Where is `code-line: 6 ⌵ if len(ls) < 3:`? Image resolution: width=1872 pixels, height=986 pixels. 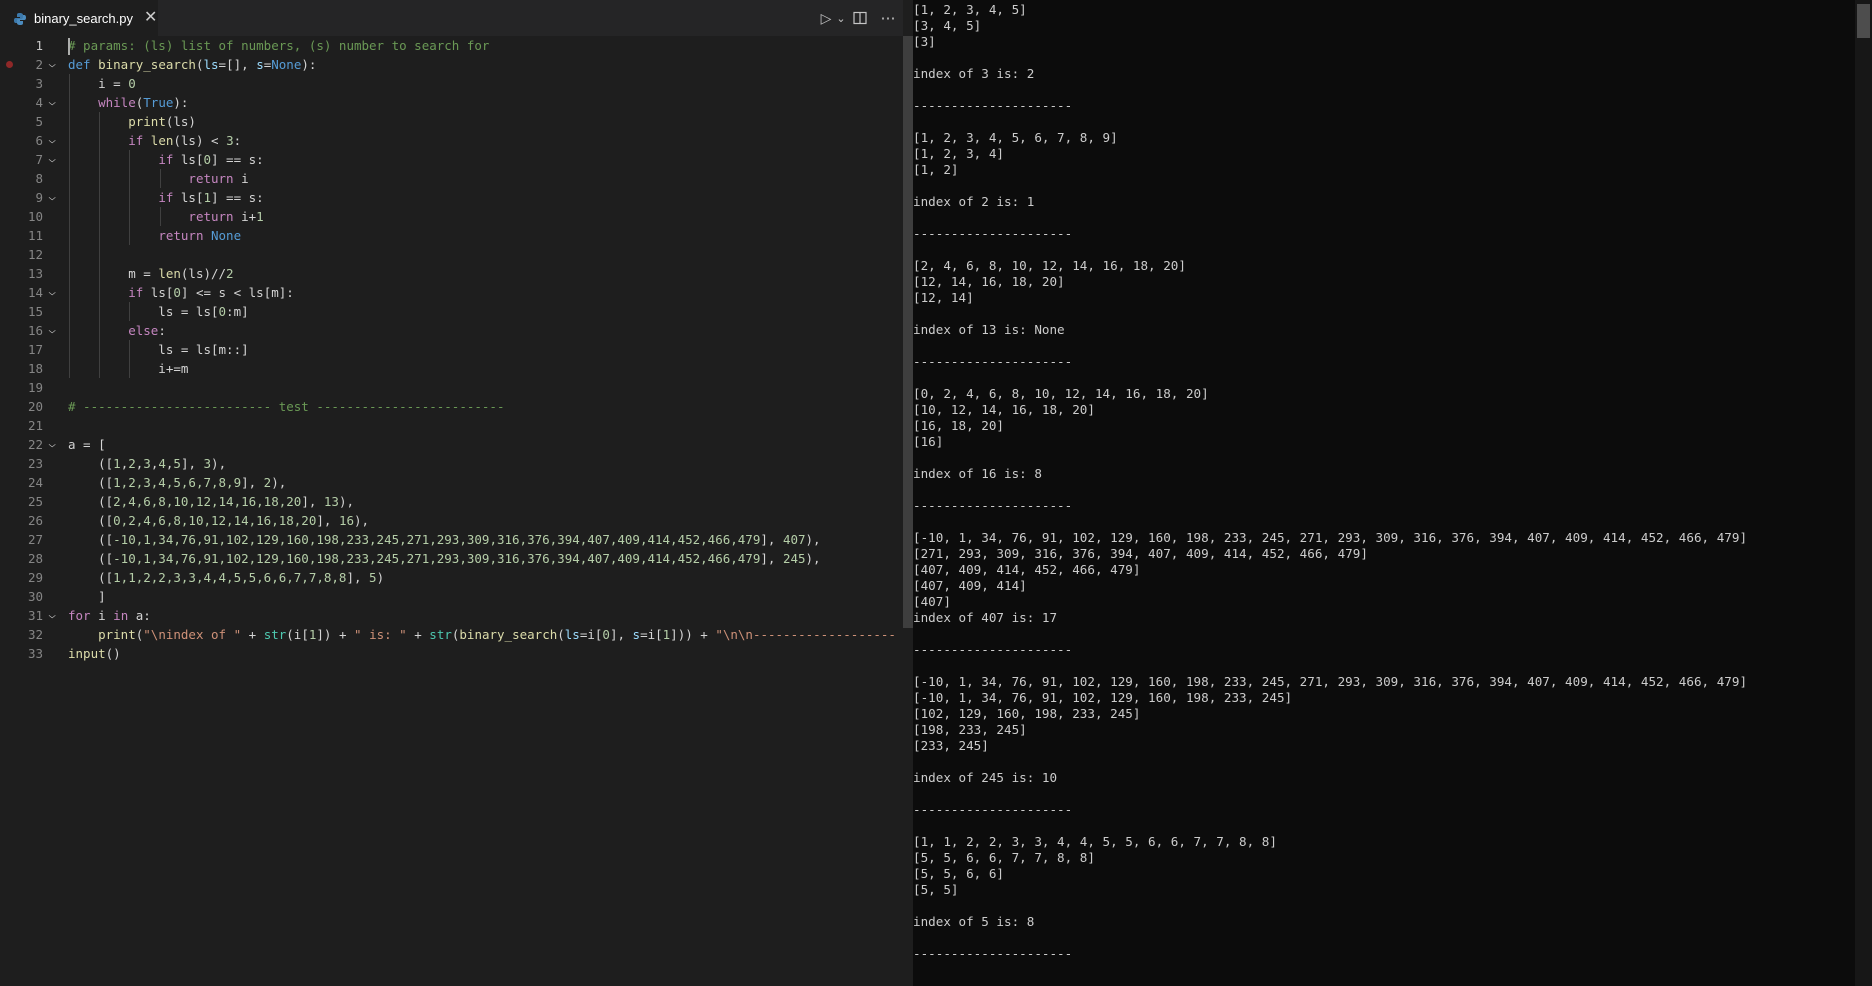
code-line: 6 ⌵ if len(ls) < 3: is located at coordinates (451, 140).